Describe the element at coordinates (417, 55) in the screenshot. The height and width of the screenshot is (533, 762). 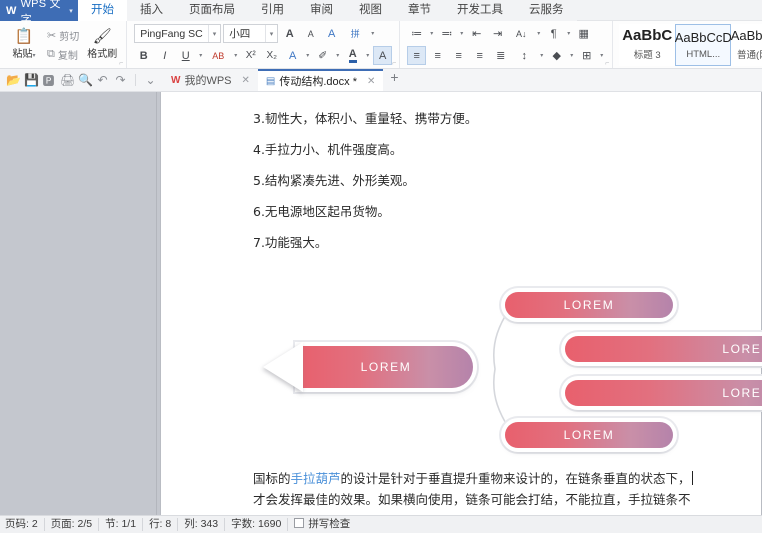
I see `align-left-button: ≡` at that location.